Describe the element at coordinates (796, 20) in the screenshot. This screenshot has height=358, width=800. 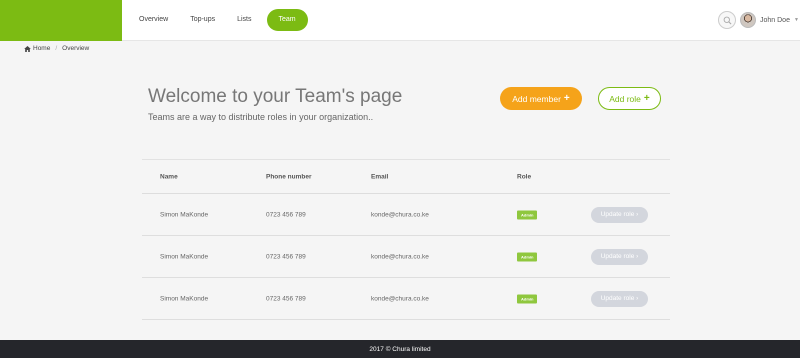
I see `chevron-down-icon: ▼` at that location.